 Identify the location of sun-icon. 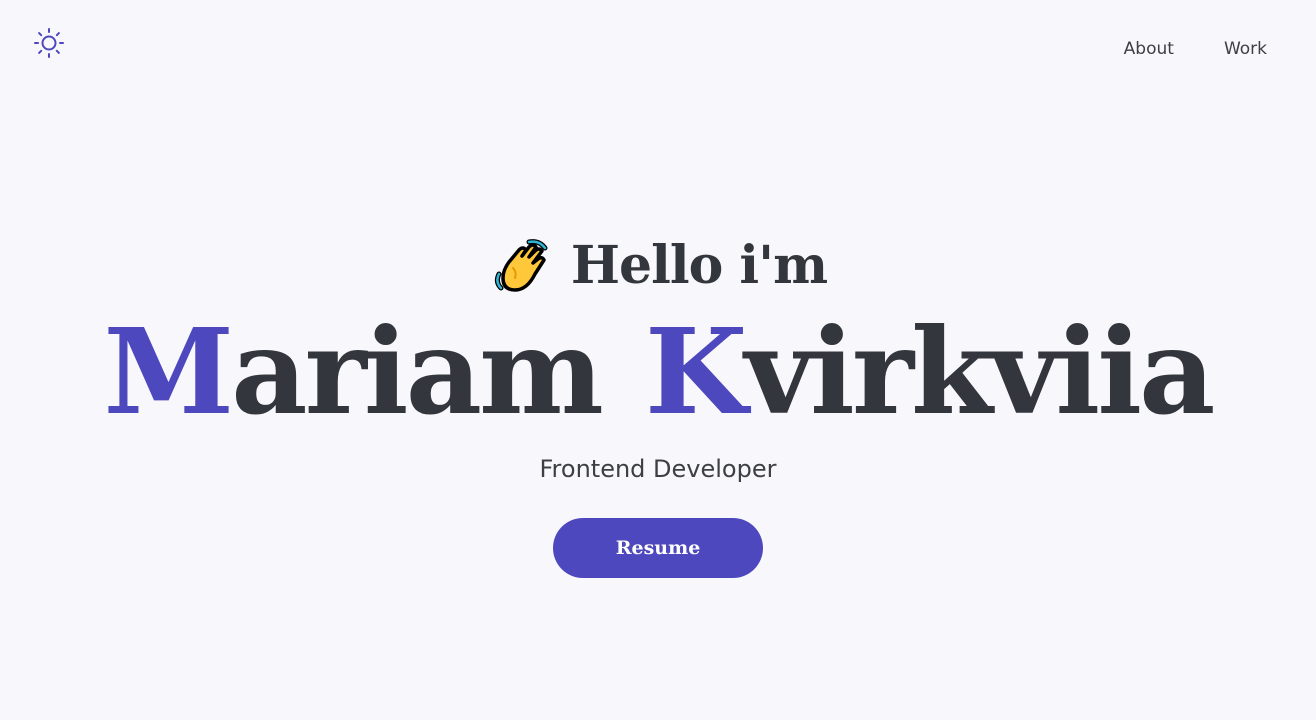
(49, 43).